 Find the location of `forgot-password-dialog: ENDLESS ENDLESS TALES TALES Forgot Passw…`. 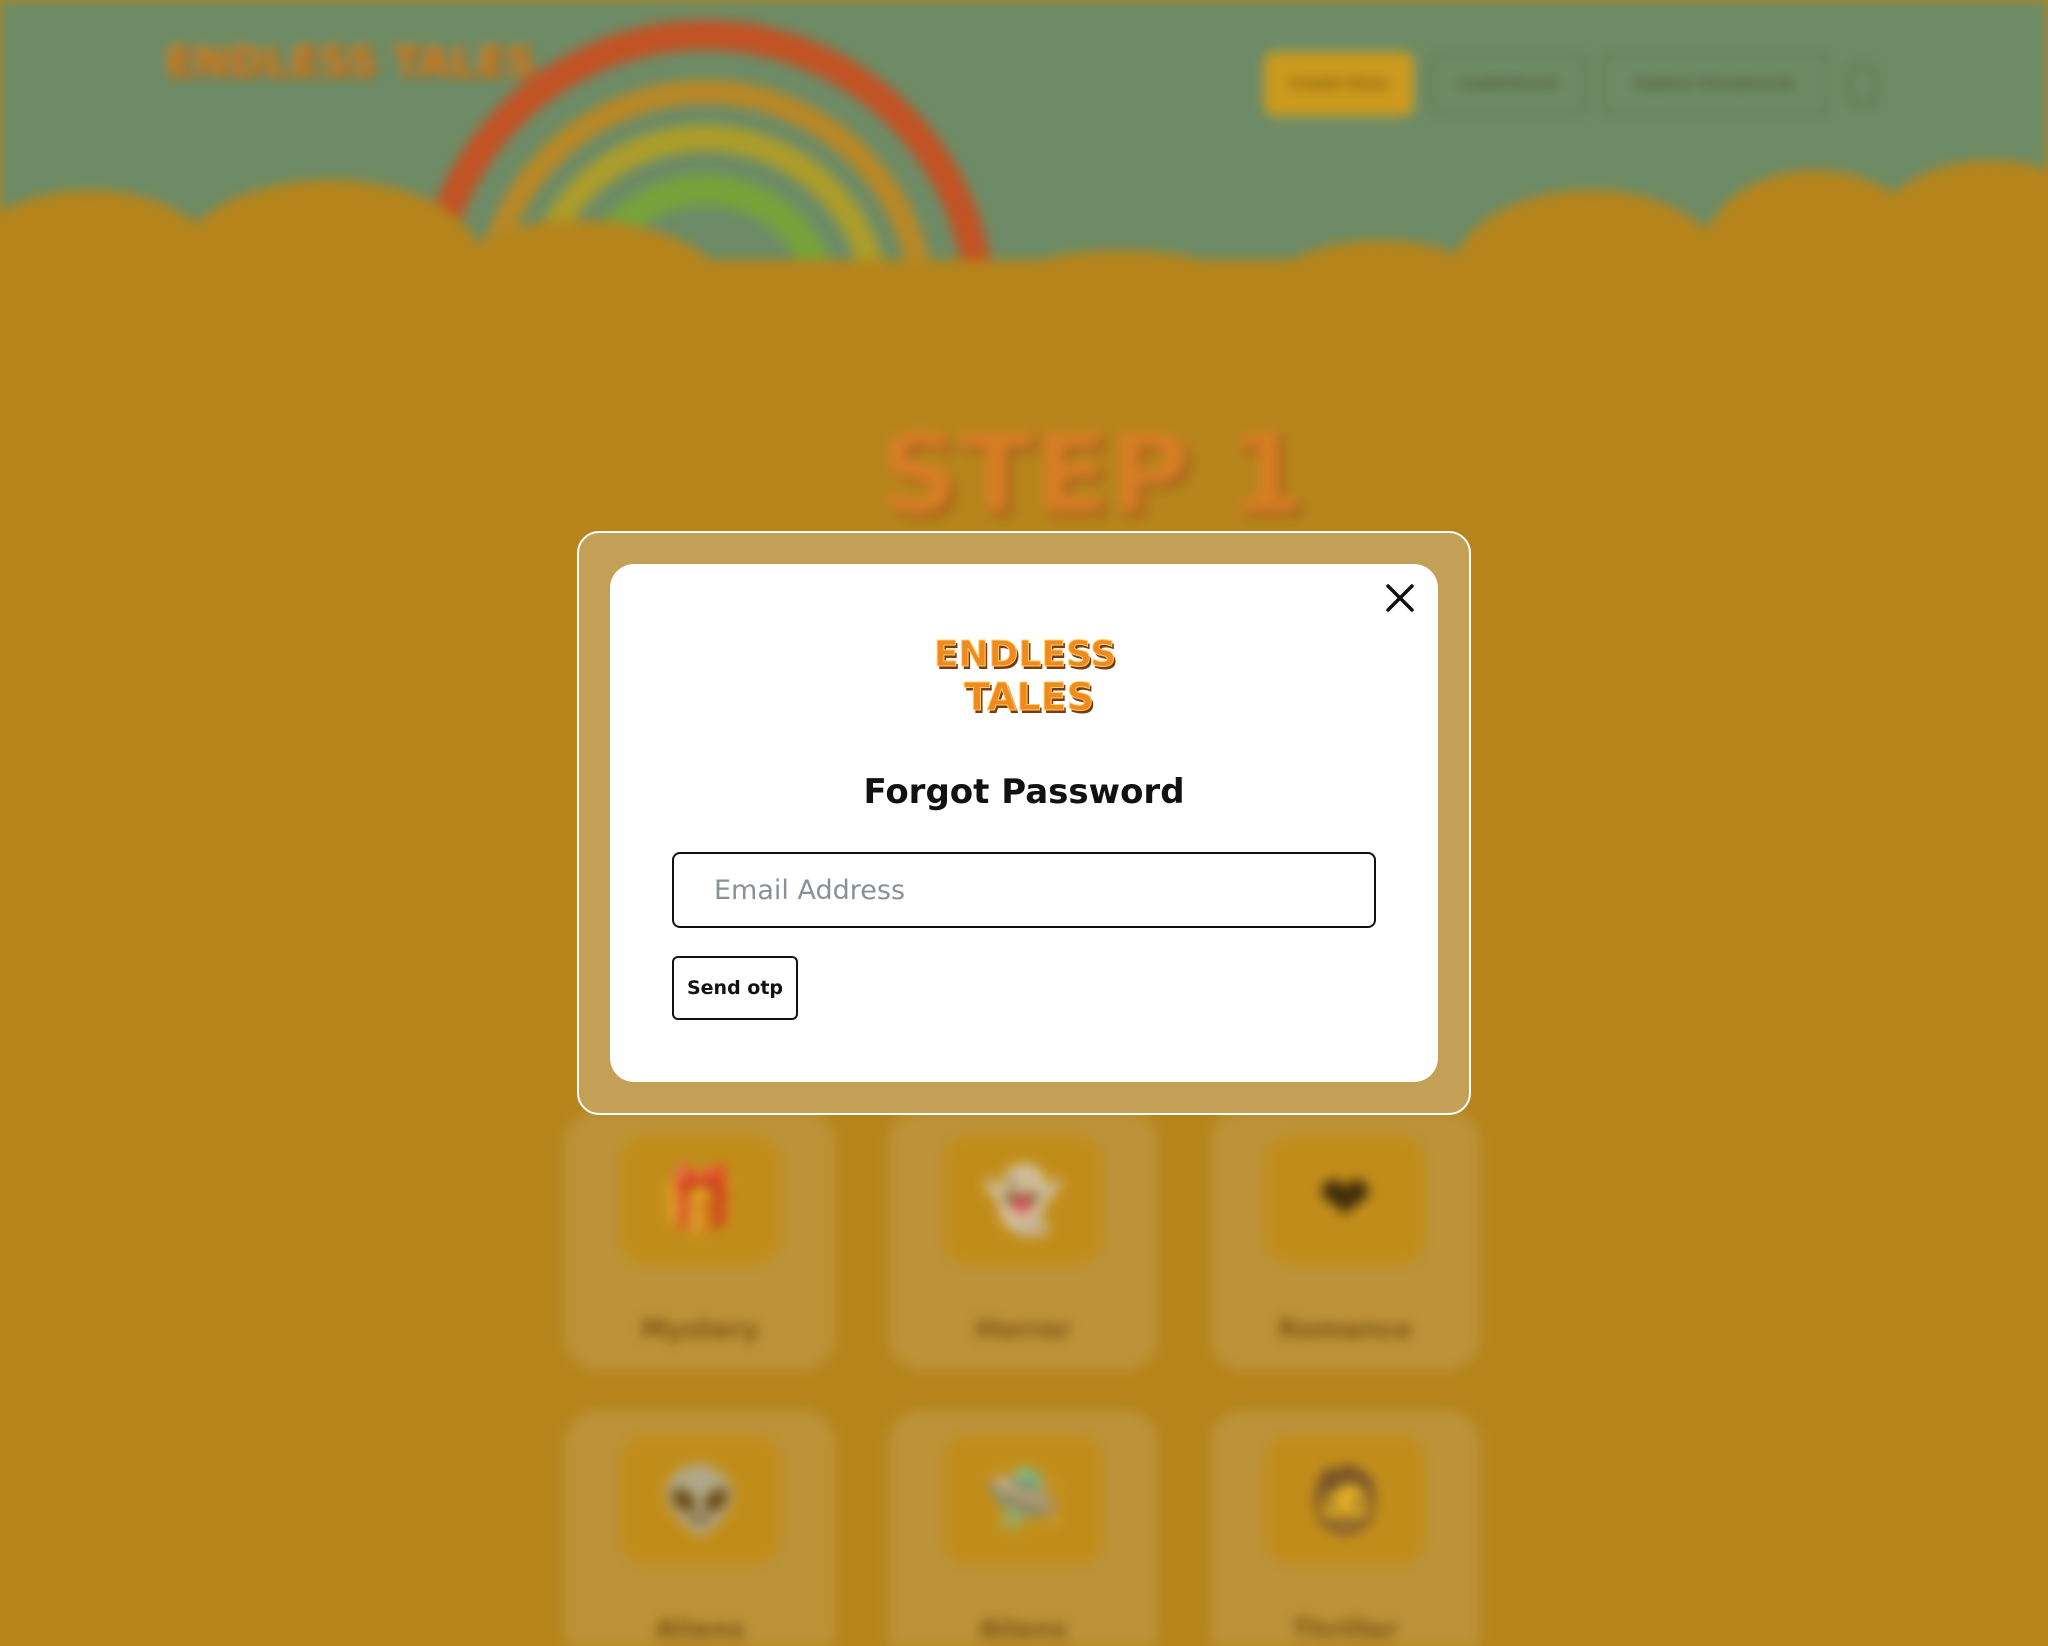

forgot-password-dialog: ENDLESS ENDLESS TALES TALES Forgot Passw… is located at coordinates (1024, 823).